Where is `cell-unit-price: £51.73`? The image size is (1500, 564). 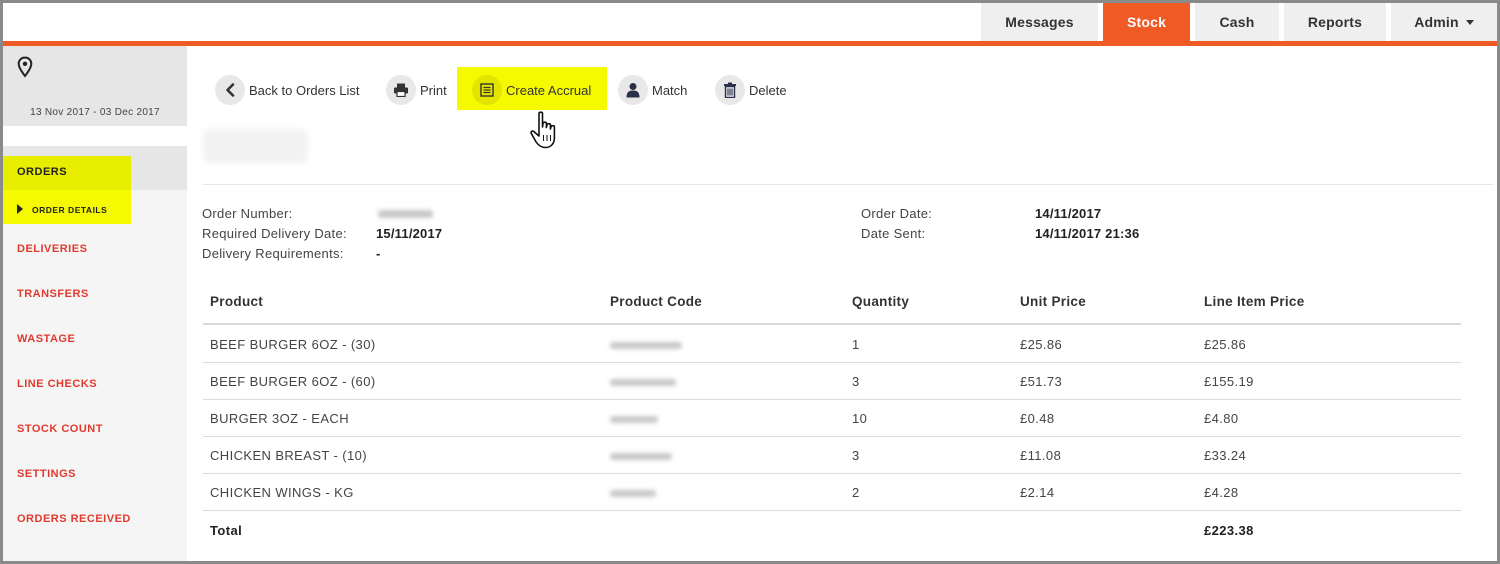
cell-unit-price: £51.73 is located at coordinates (1041, 381).